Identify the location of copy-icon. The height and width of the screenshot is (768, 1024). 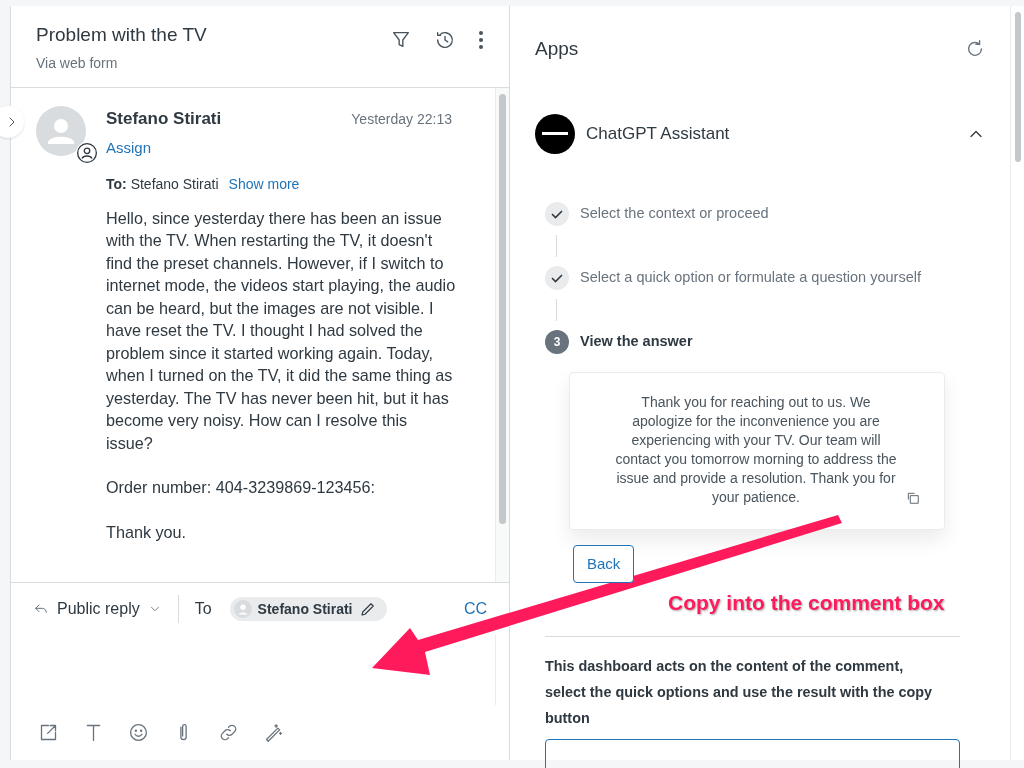
(913, 498).